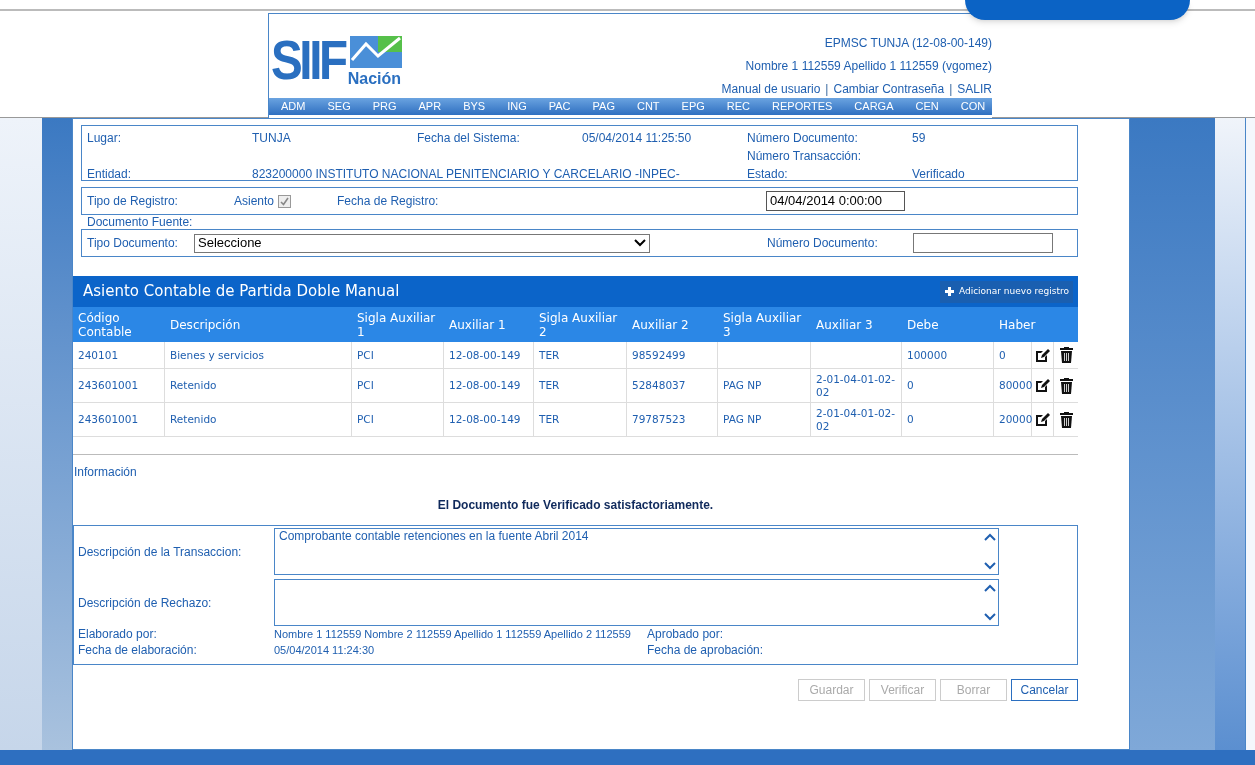 The height and width of the screenshot is (765, 1255). Describe the element at coordinates (339, 106) in the screenshot. I see `menu-item: SEG` at that location.